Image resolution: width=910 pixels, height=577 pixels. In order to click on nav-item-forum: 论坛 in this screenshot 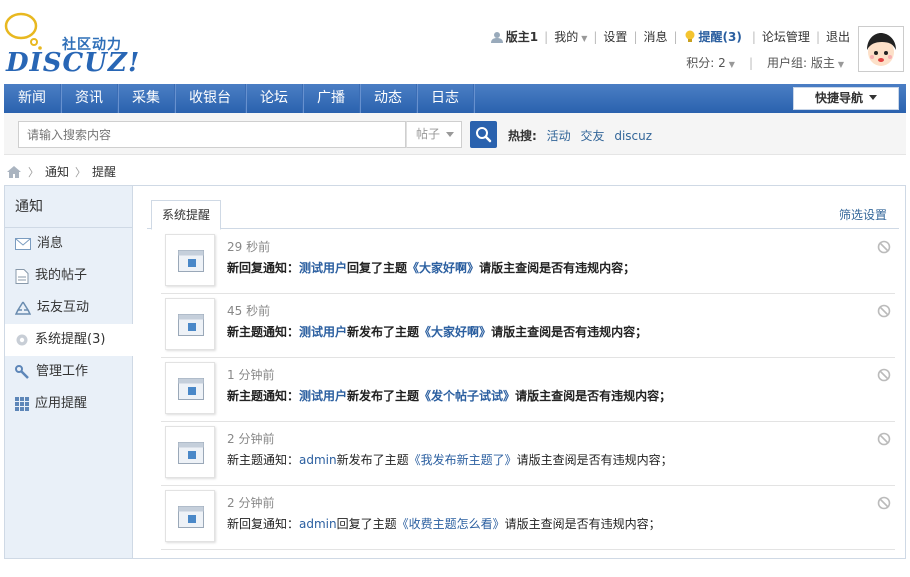, I will do `click(274, 98)`.